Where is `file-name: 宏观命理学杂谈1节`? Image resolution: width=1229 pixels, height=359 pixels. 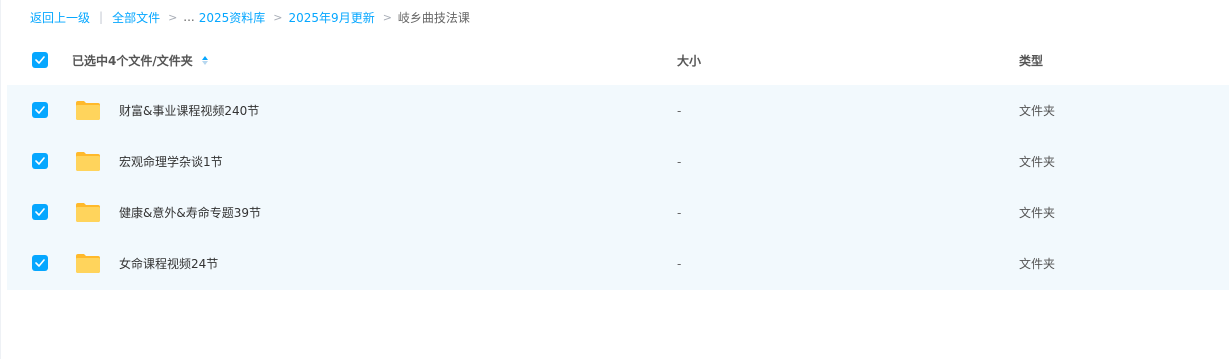 file-name: 宏观命理学杂谈1节 is located at coordinates (171, 161).